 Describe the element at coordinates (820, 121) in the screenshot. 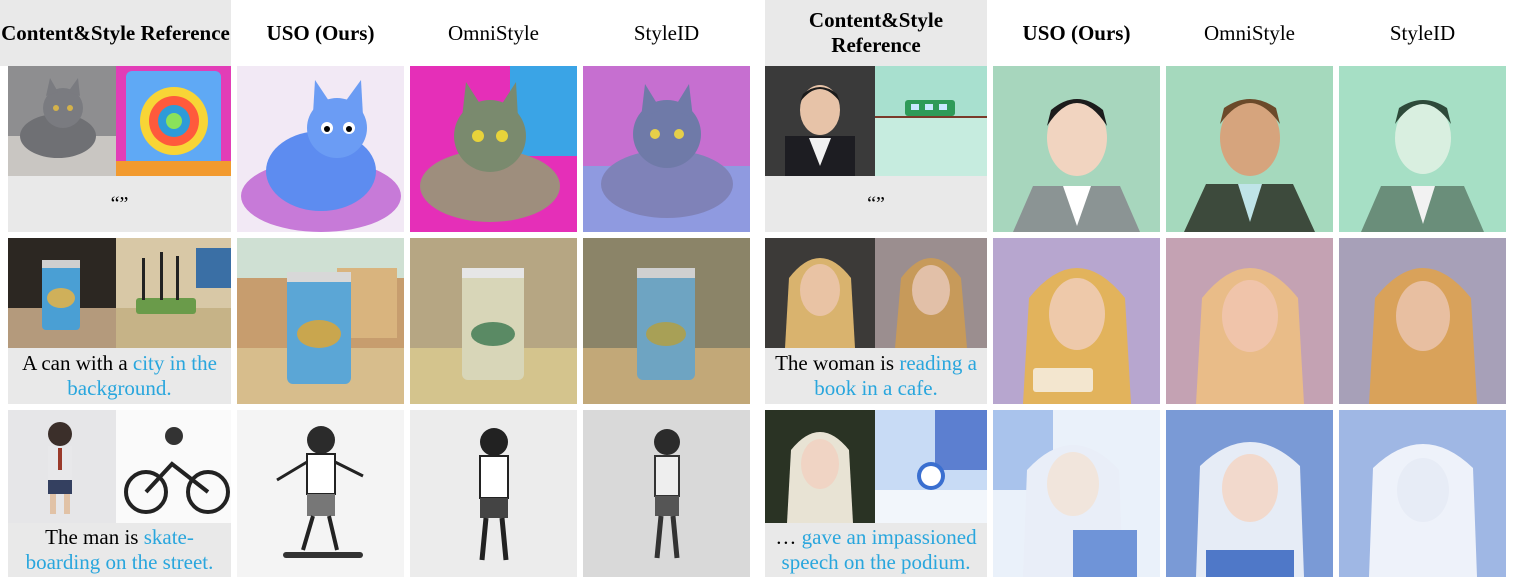

I see `r-r1-content-image` at that location.